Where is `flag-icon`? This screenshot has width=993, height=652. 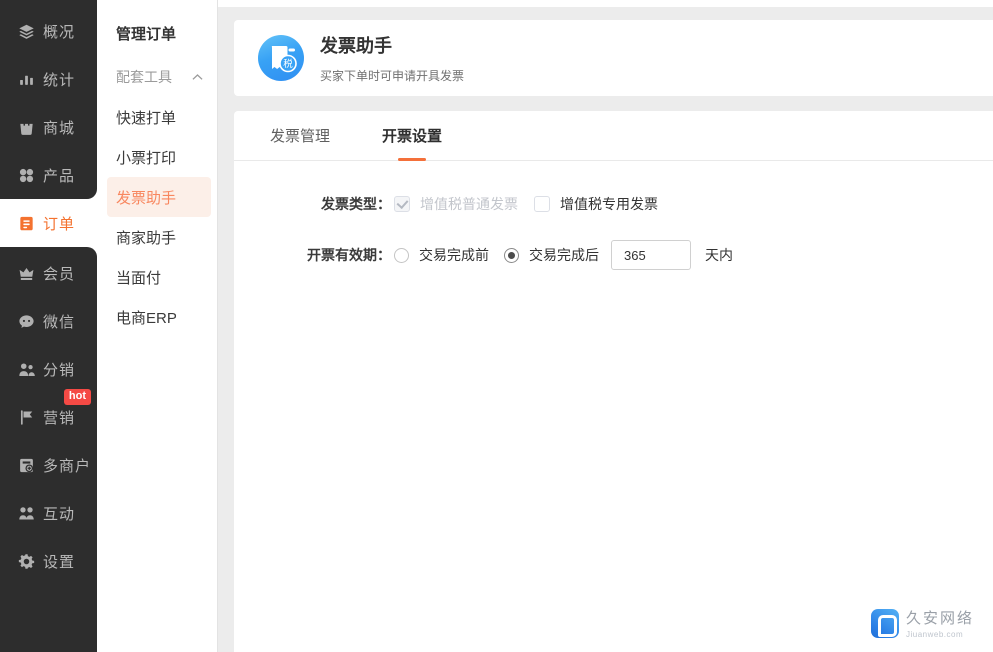 flag-icon is located at coordinates (26, 417).